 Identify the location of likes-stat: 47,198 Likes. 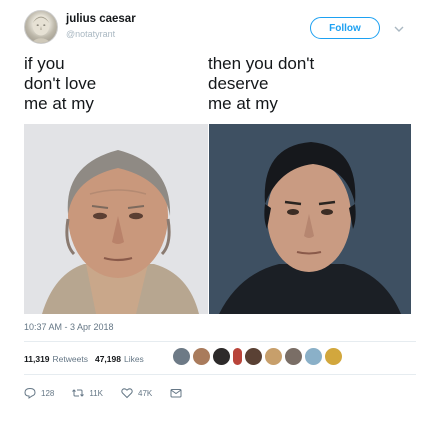
(119, 359).